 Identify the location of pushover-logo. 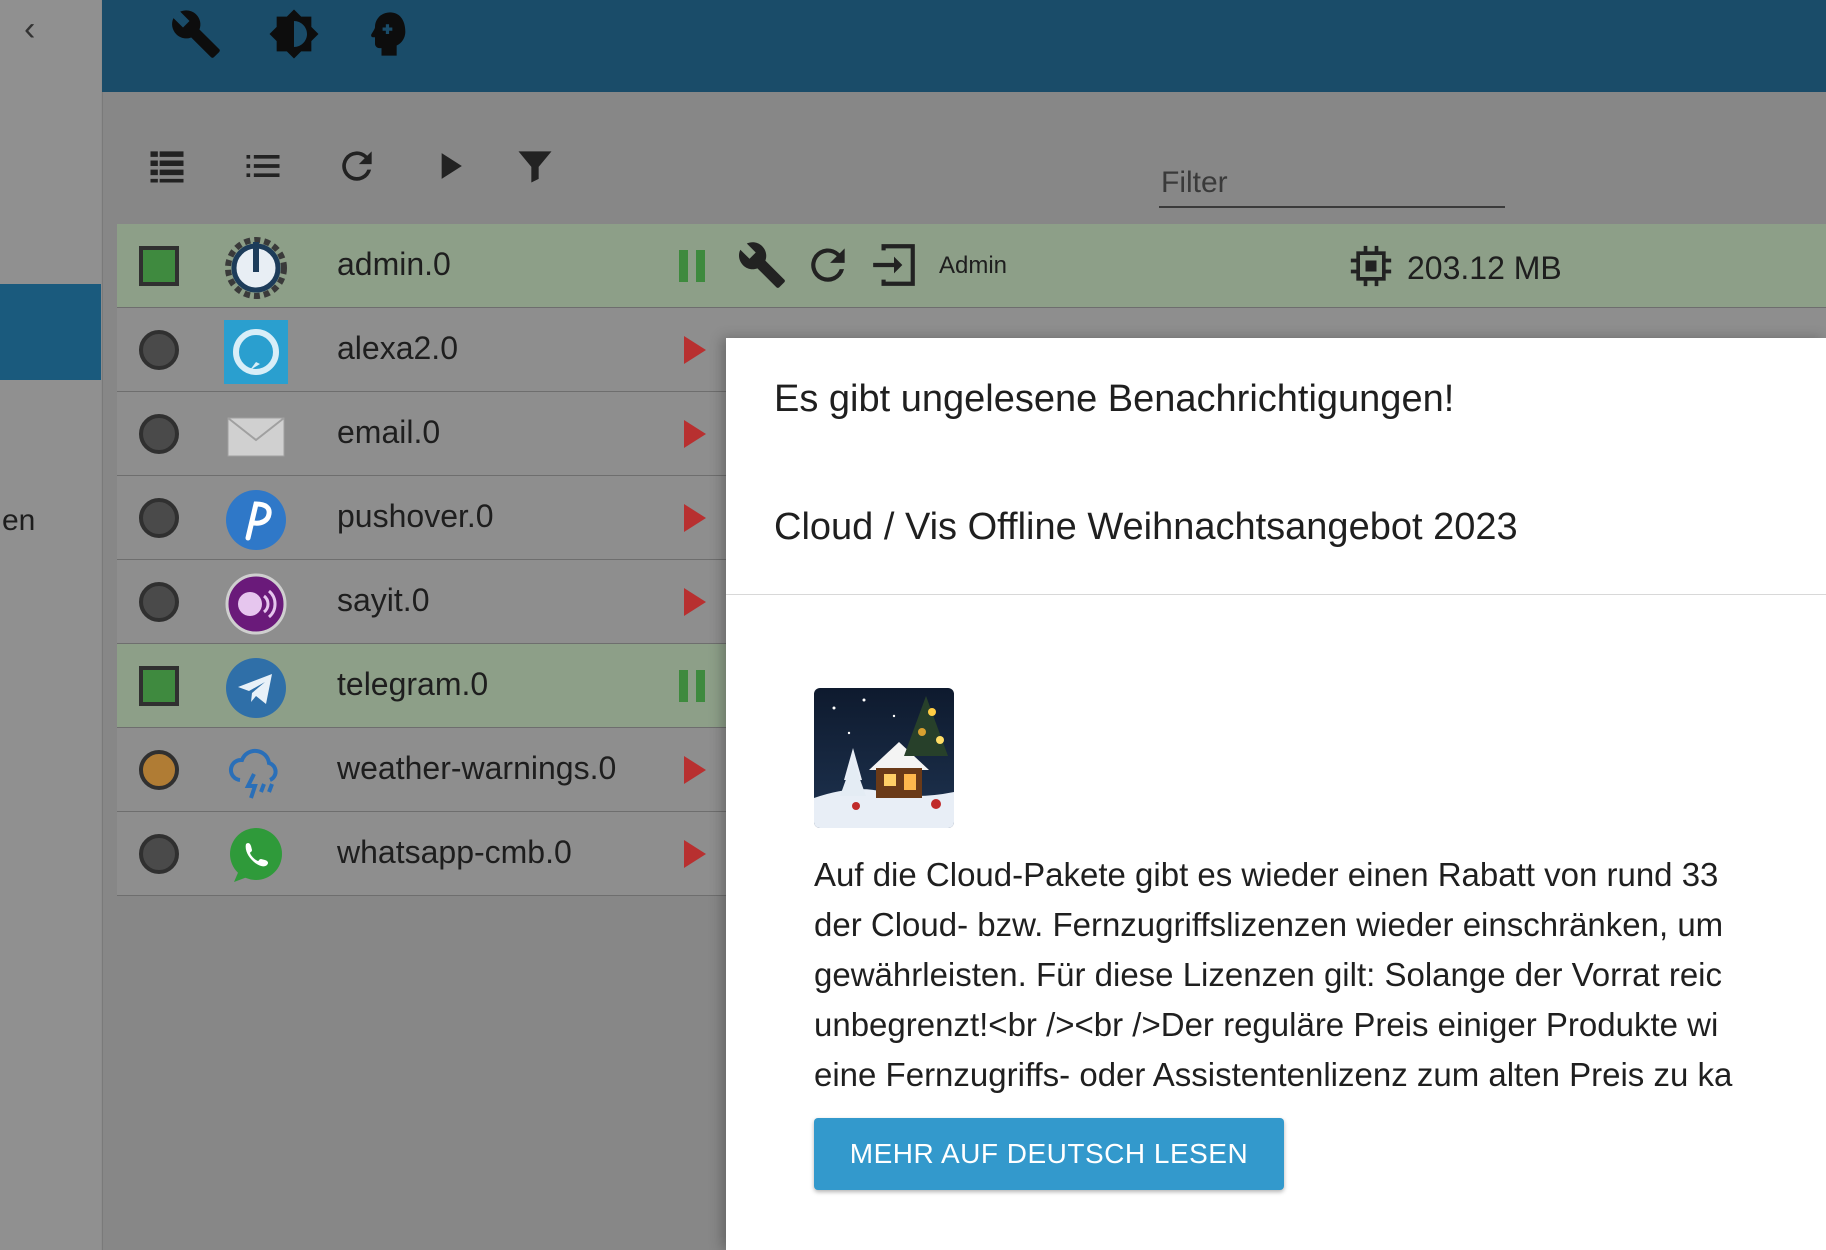
(256, 520).